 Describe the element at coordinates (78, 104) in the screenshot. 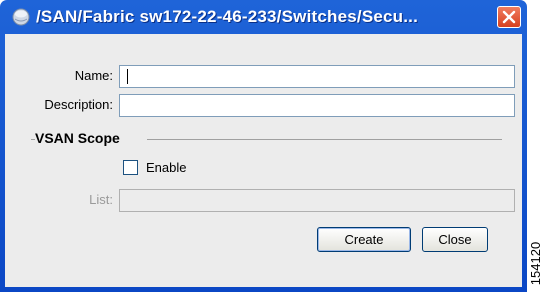

I see `description-label: Description:` at that location.